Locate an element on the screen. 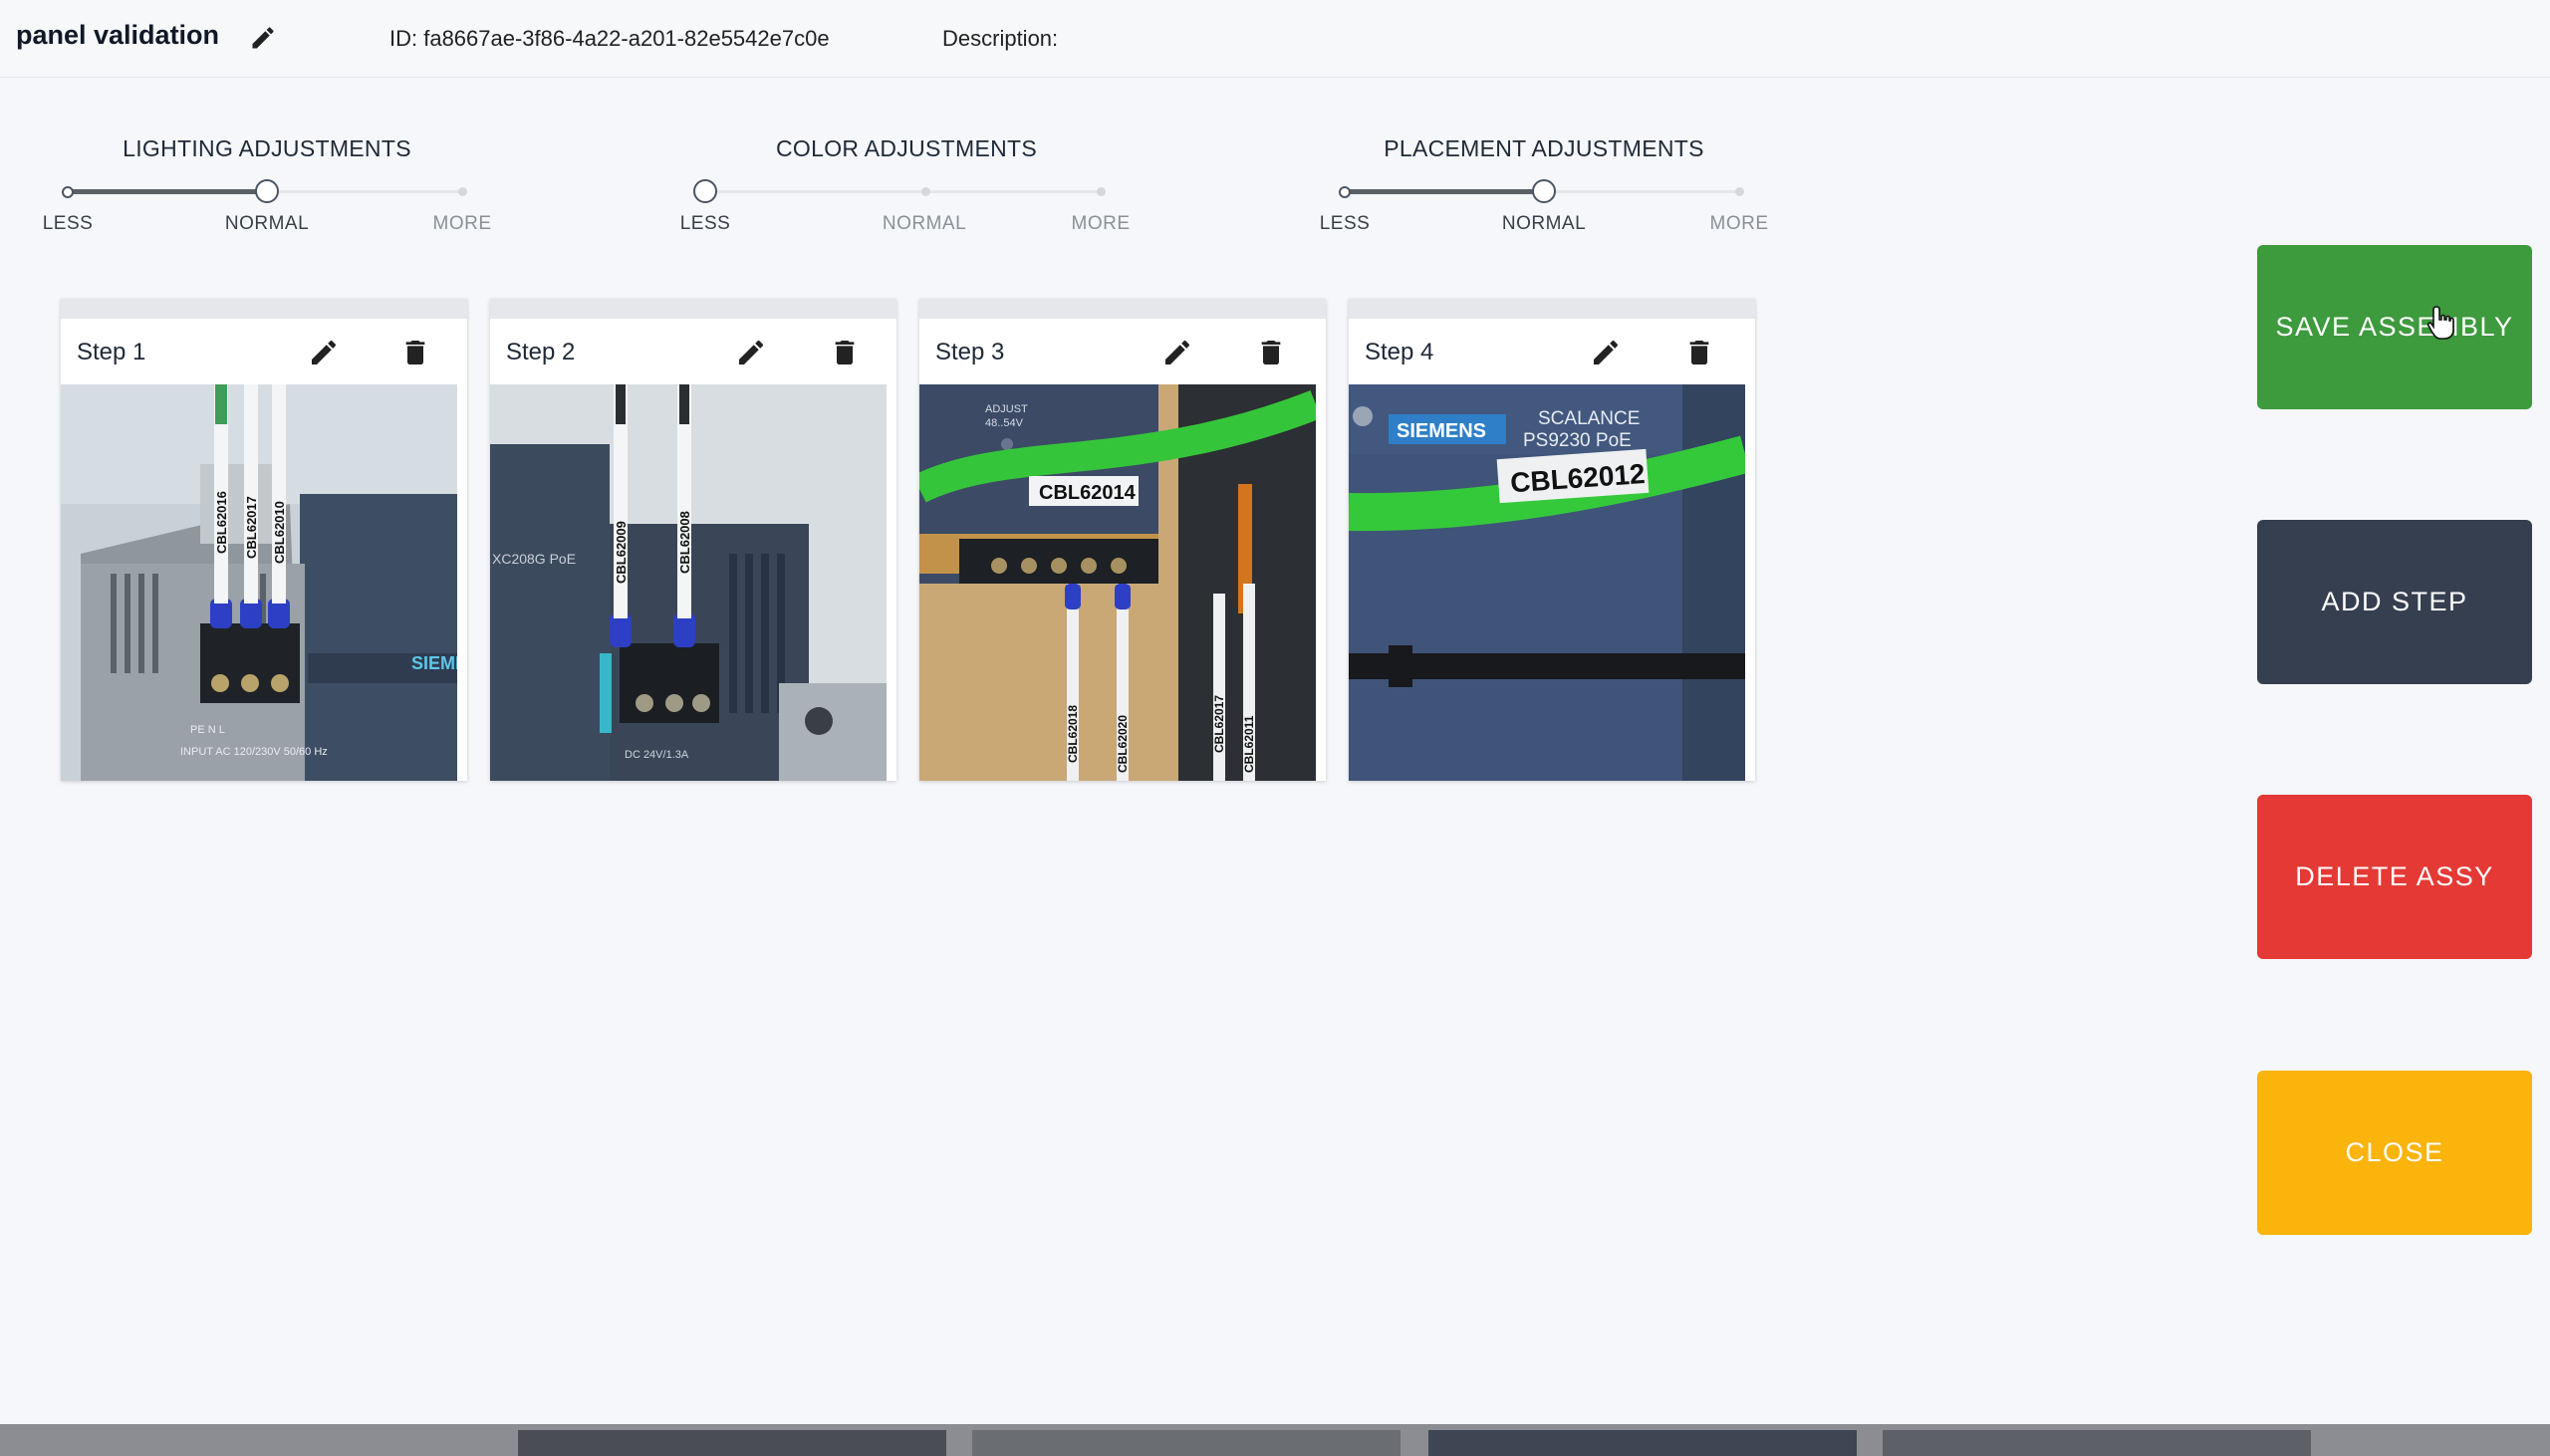  add-step-button: ADD STEP is located at coordinates (2394, 602).